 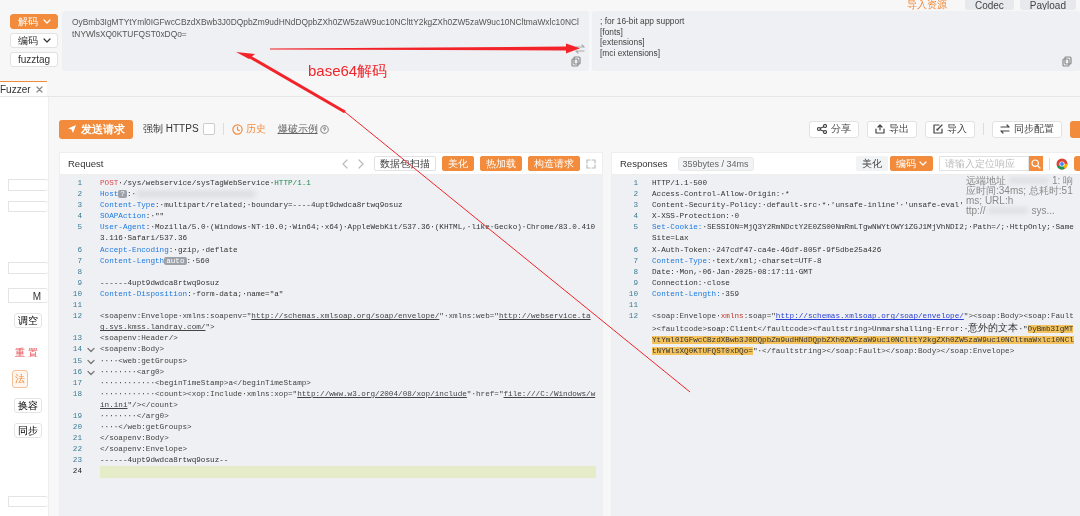 I want to click on sidebar-button: 同步, so click(x=28, y=430).